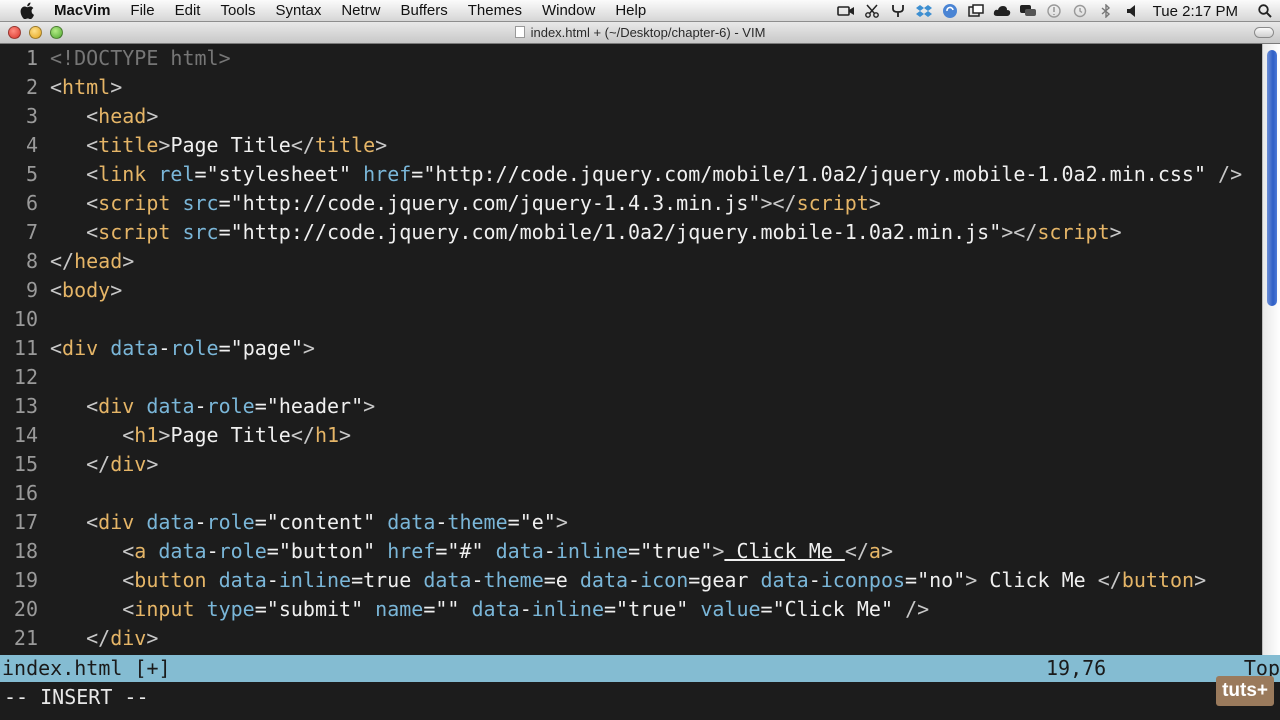 This screenshot has height=720, width=1280. Describe the element at coordinates (1271, 349) in the screenshot. I see `vertical-scrollbar` at that location.